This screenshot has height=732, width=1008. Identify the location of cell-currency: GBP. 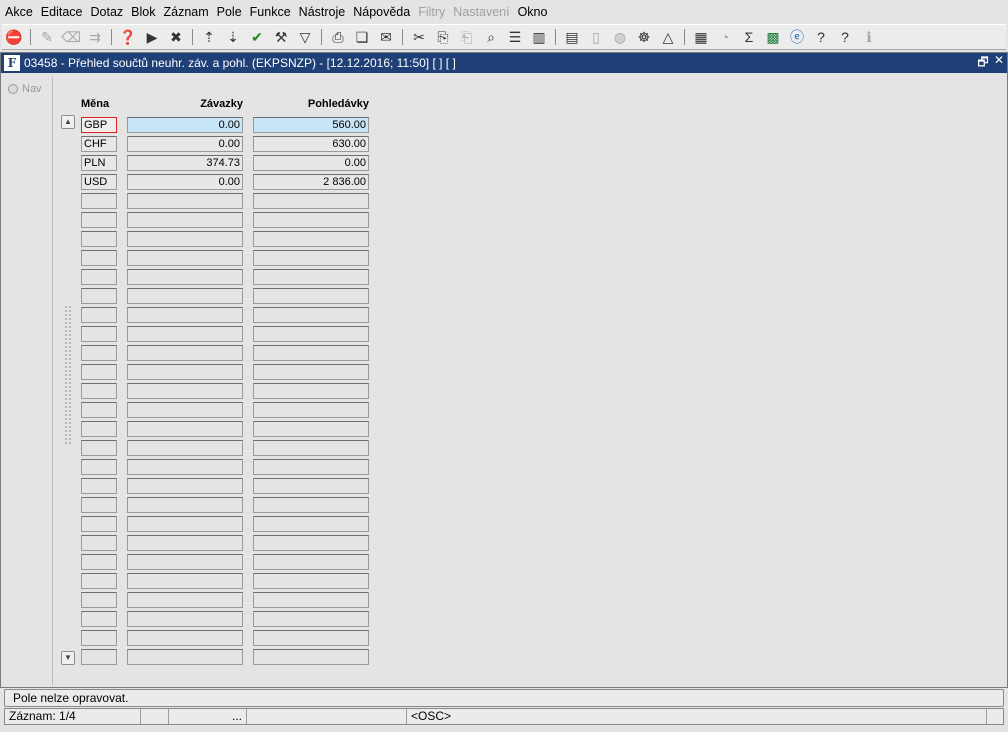
(99, 125).